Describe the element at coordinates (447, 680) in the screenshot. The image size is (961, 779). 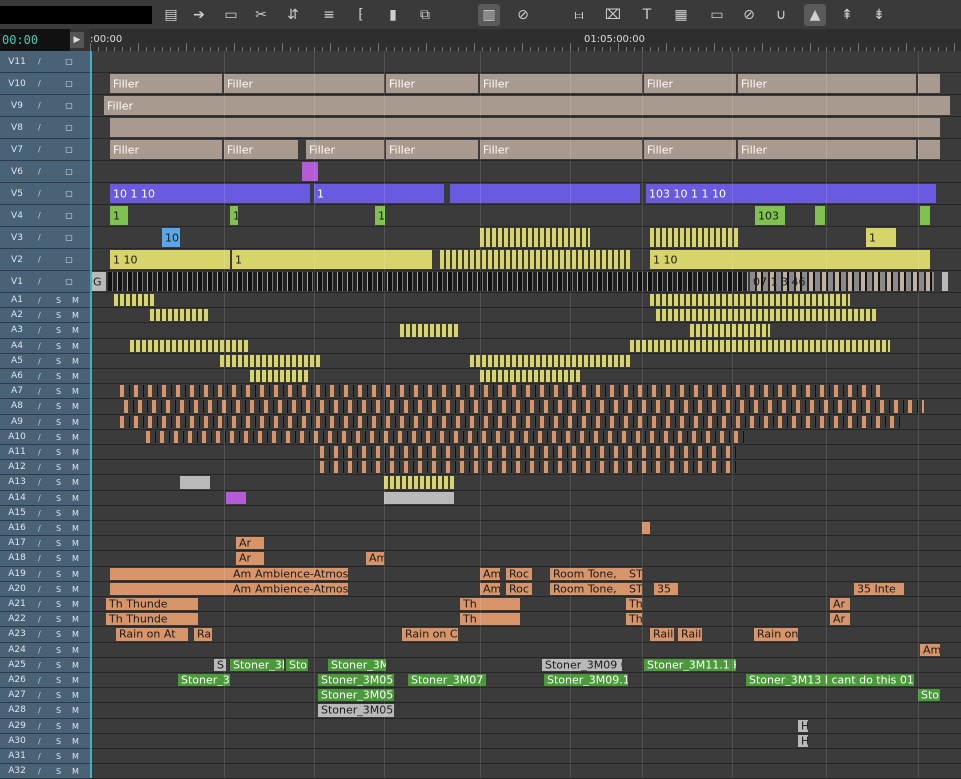
I see `clip: Stoner_3M07` at that location.